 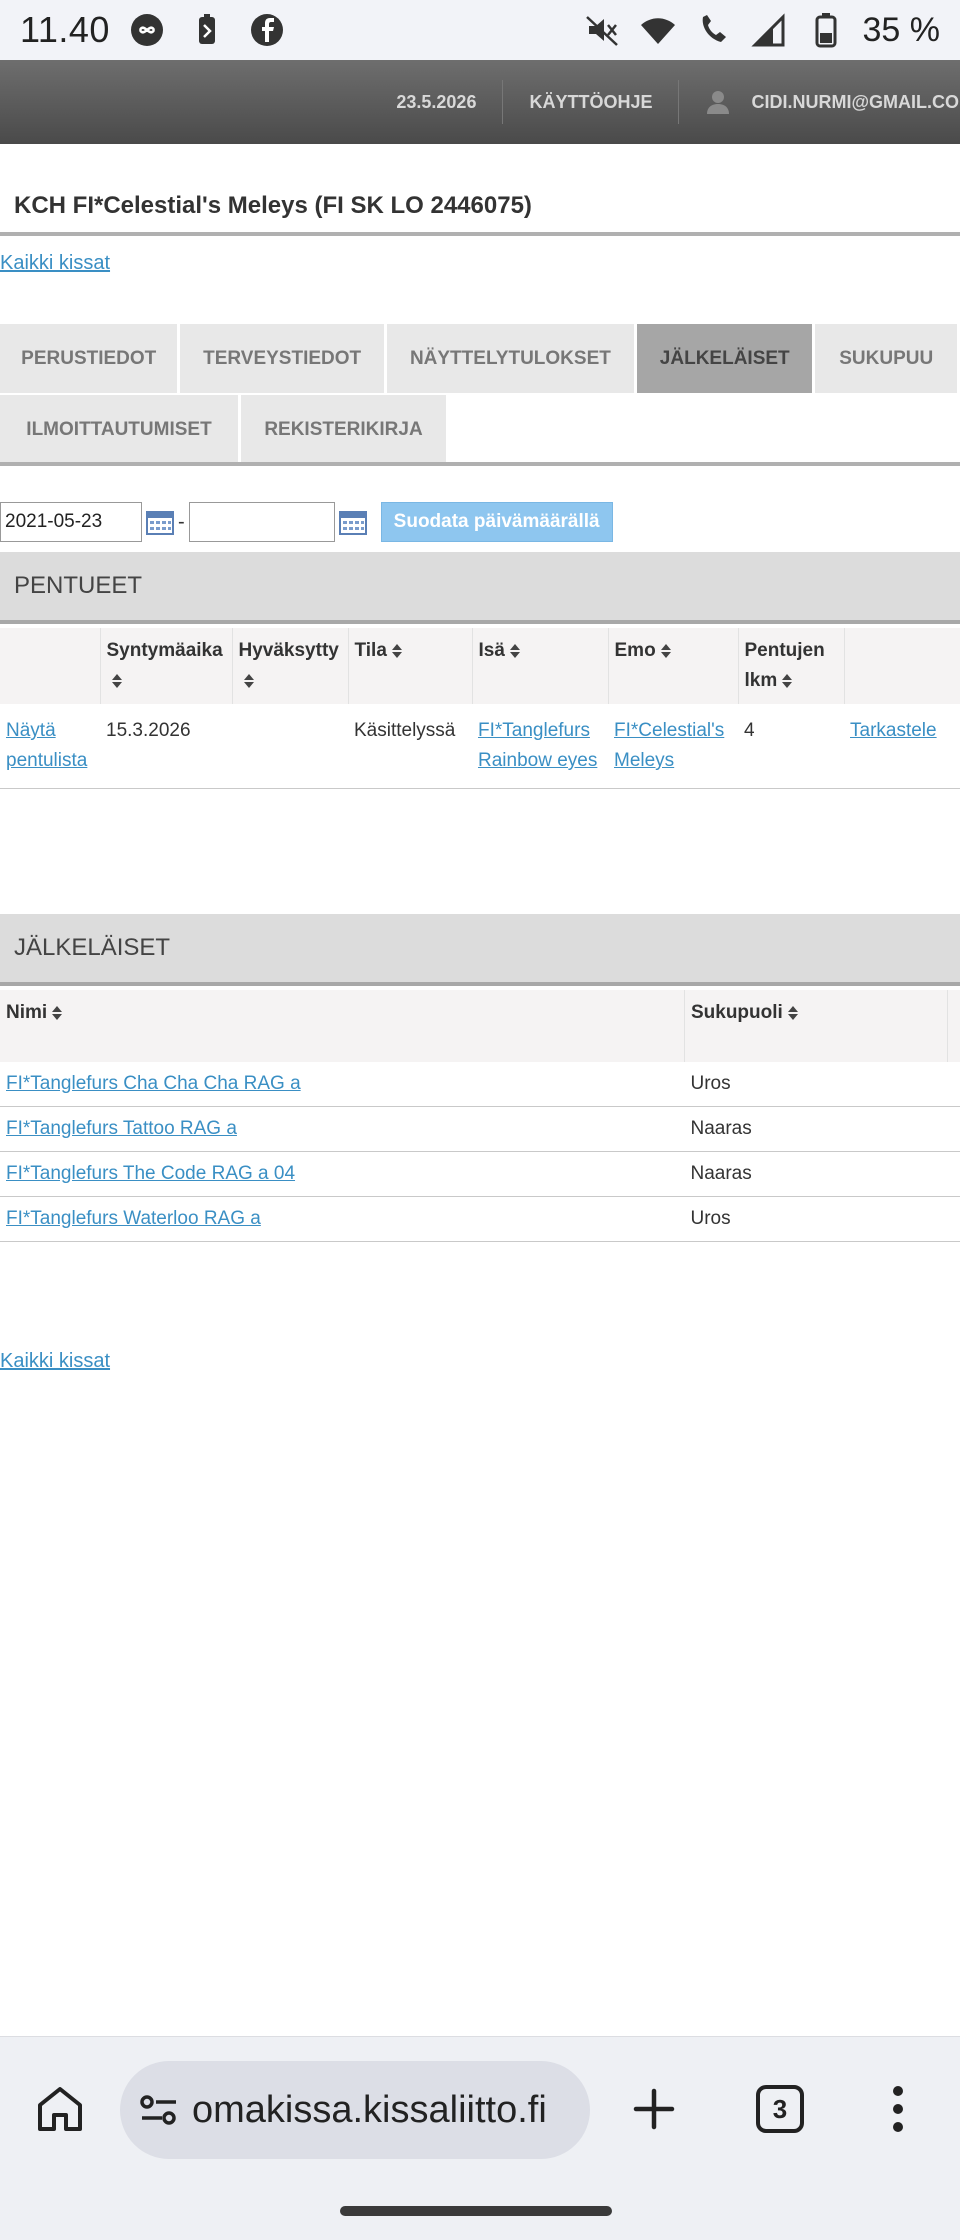 What do you see at coordinates (65, 29) in the screenshot?
I see `status-time: 11.40` at bounding box center [65, 29].